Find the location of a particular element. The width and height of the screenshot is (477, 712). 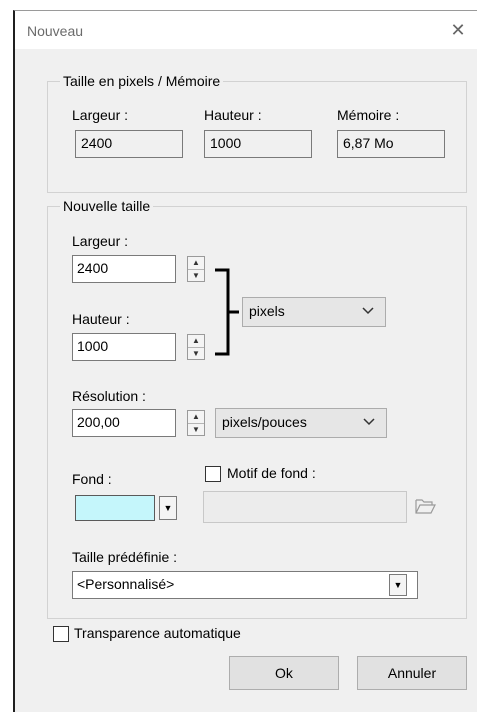

height-spinner: ▲ ▼ is located at coordinates (196, 347).